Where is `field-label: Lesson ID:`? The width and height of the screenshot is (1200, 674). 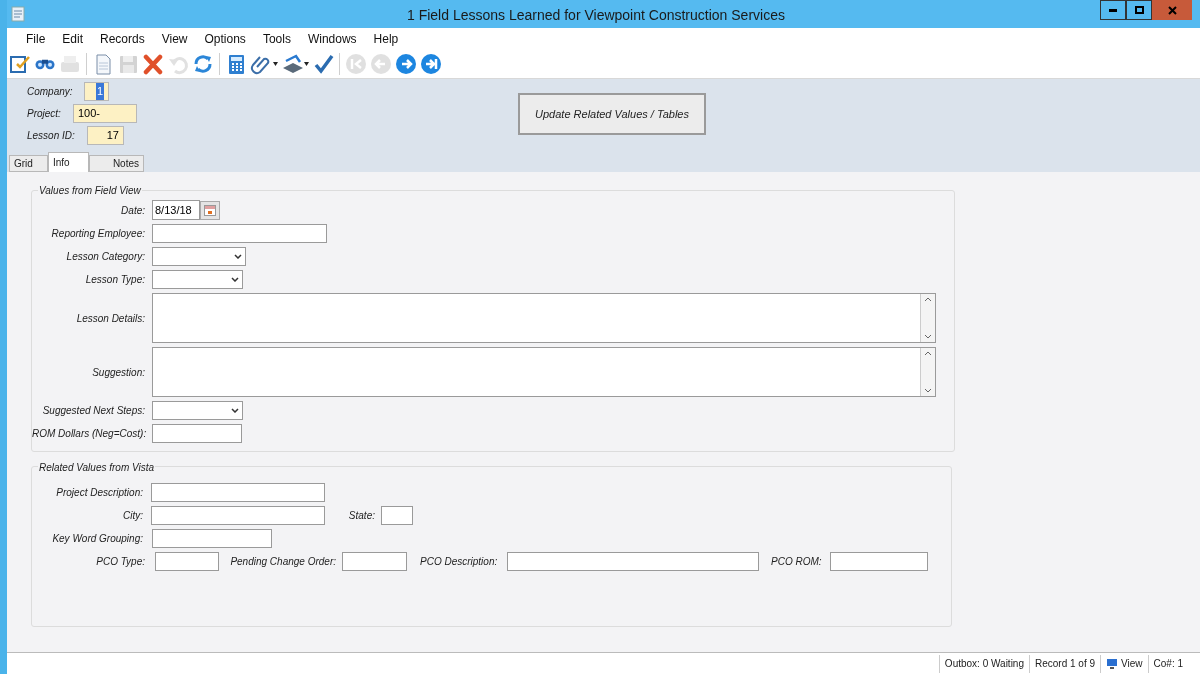
field-label: Lesson ID: is located at coordinates (51, 136).